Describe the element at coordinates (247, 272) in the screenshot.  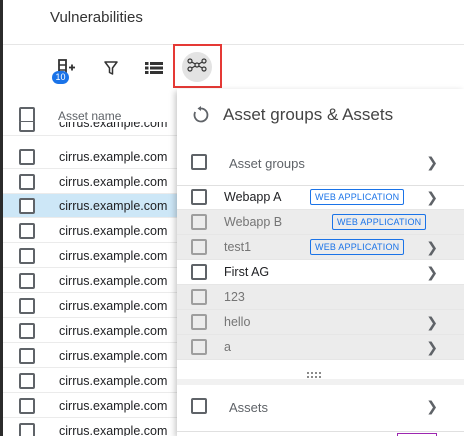
I see `group-name: First AG` at that location.